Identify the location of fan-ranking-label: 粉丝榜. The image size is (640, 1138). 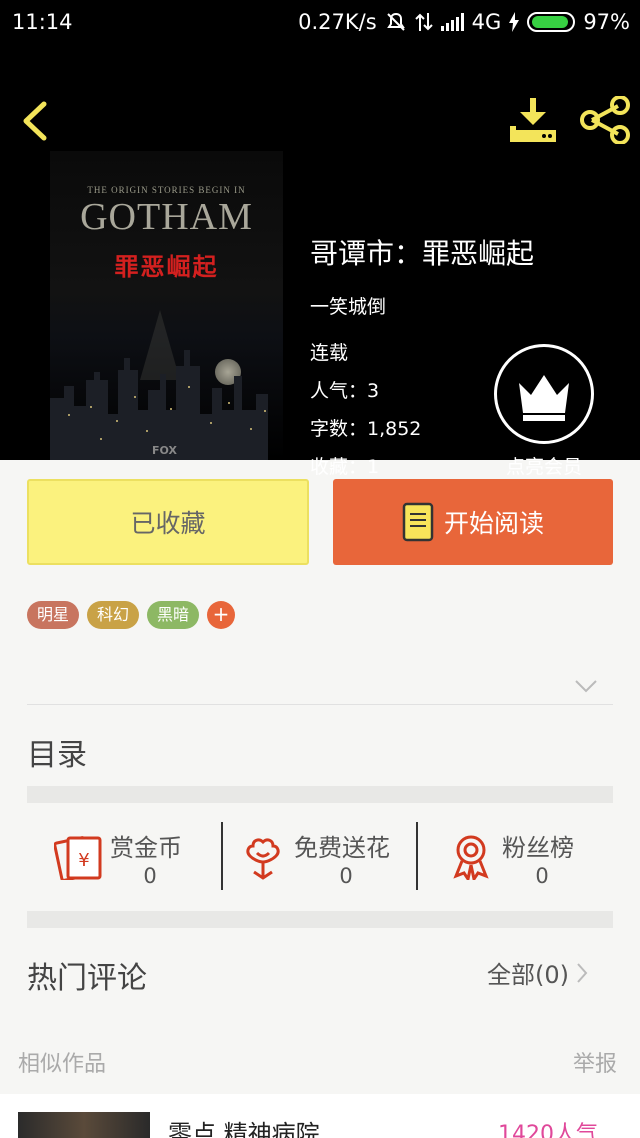
(538, 848).